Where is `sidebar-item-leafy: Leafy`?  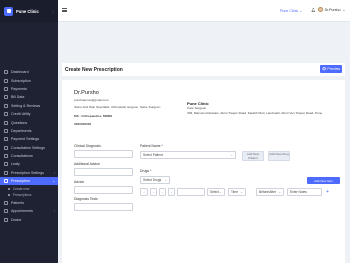 sidebar-item-leafy: Leafy is located at coordinates (29, 164).